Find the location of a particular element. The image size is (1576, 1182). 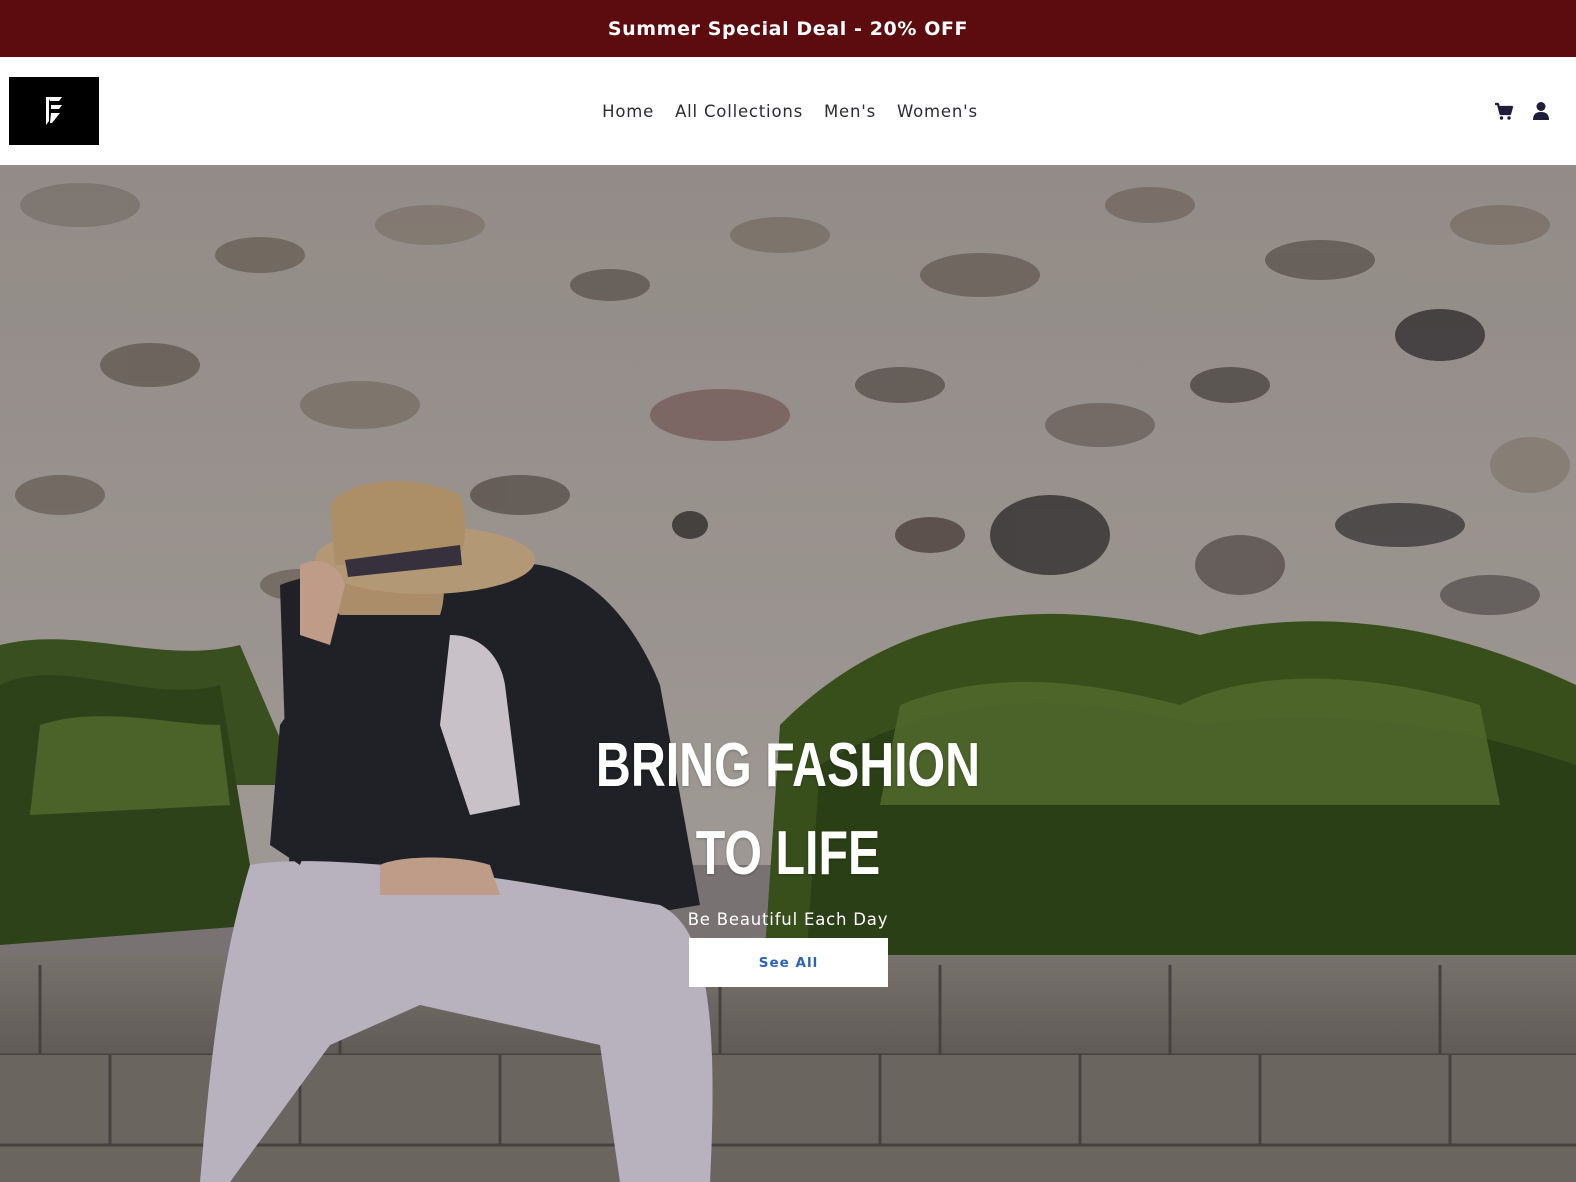

nav-item-home: Home is located at coordinates (628, 111).